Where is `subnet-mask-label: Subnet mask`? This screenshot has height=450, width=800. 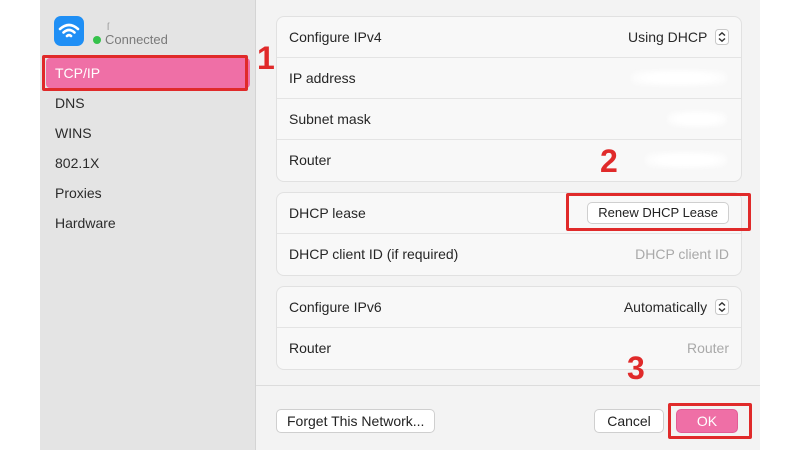
subnet-mask-label: Subnet mask is located at coordinates (330, 119).